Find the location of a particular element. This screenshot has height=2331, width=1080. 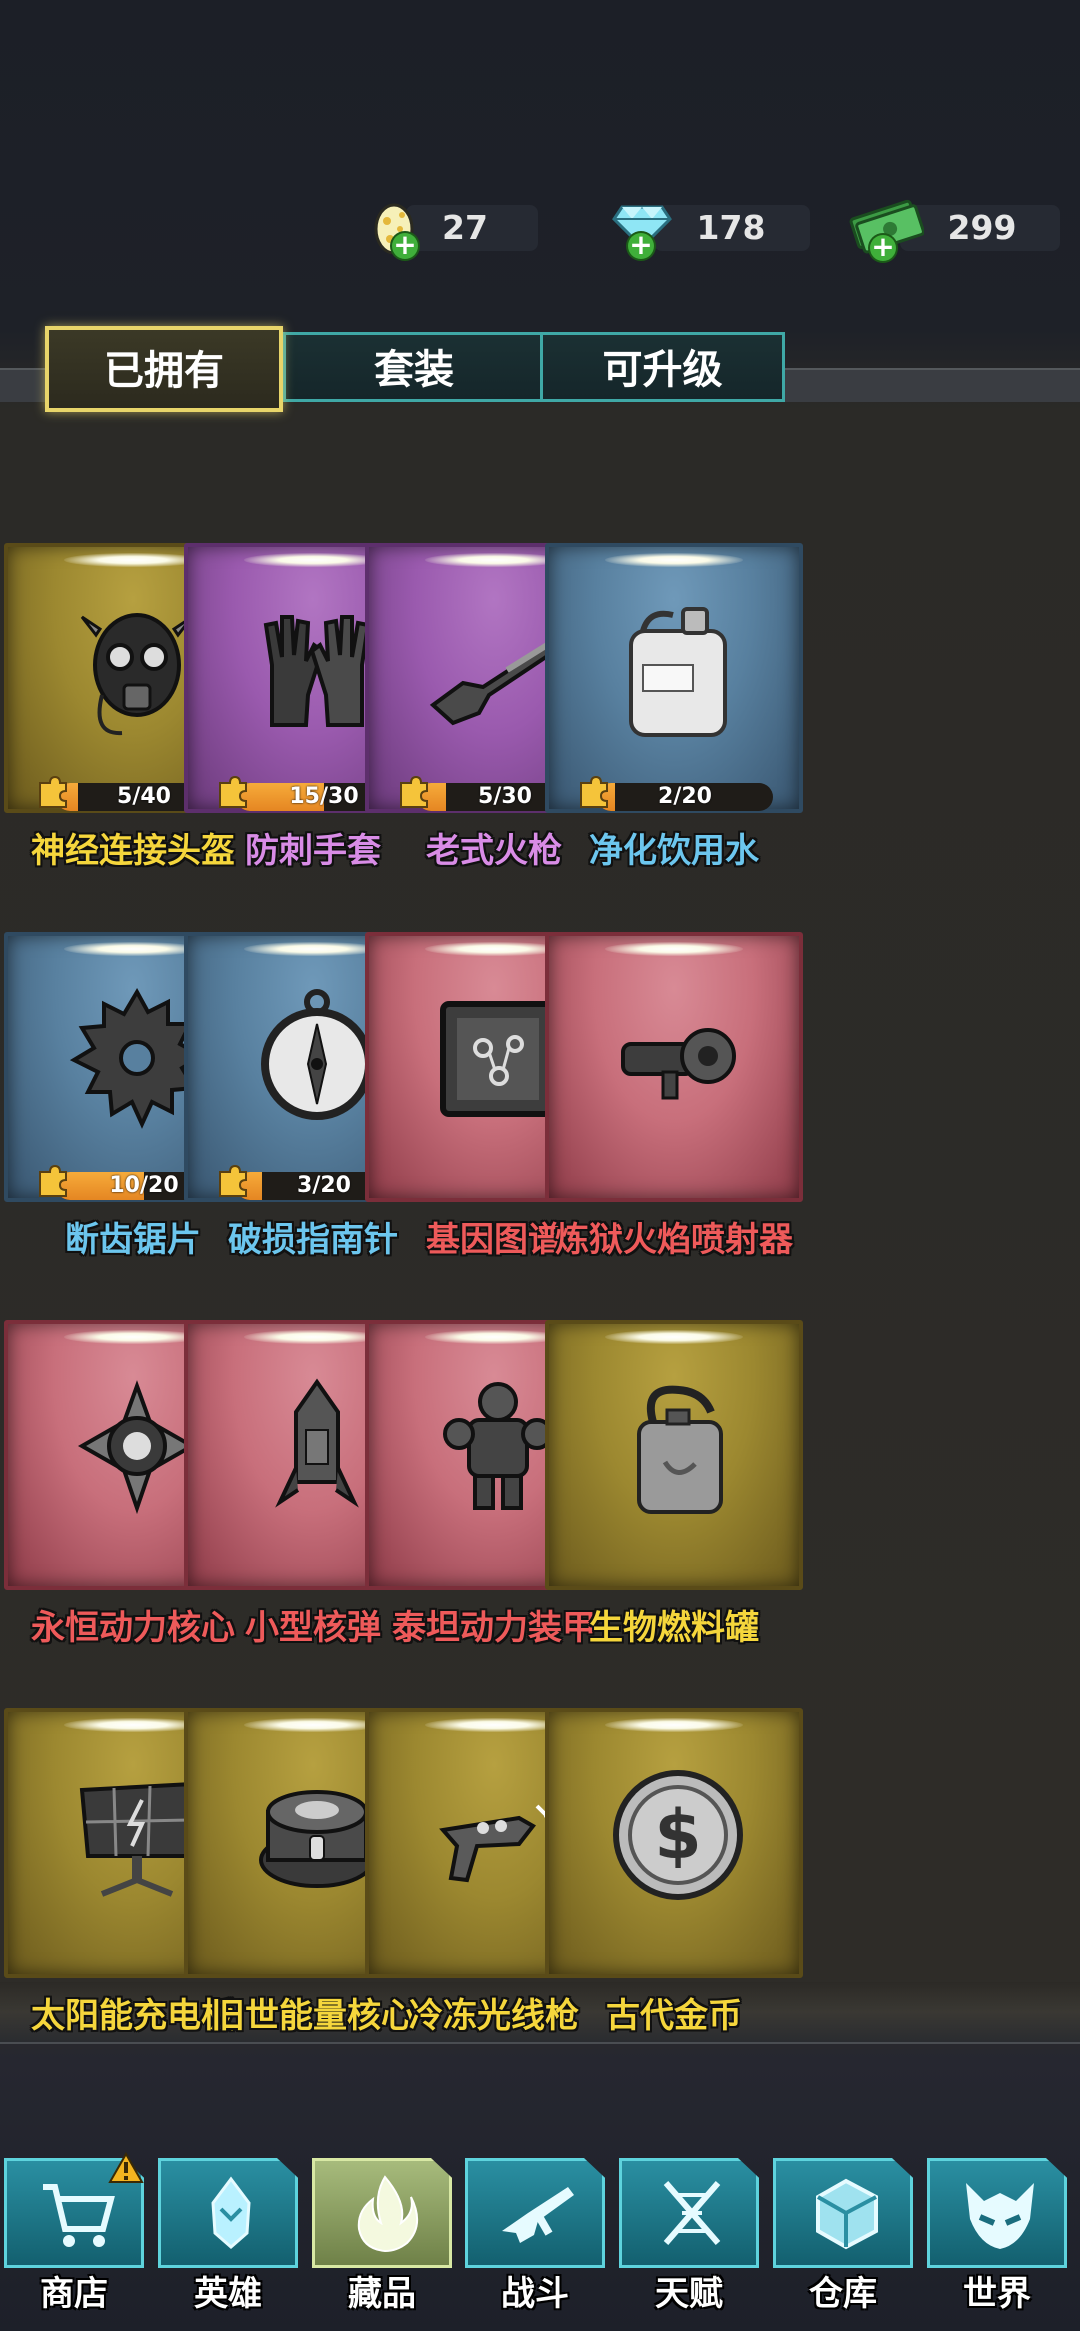

nav-demon-mask: 世界 is located at coordinates (997, 2236).